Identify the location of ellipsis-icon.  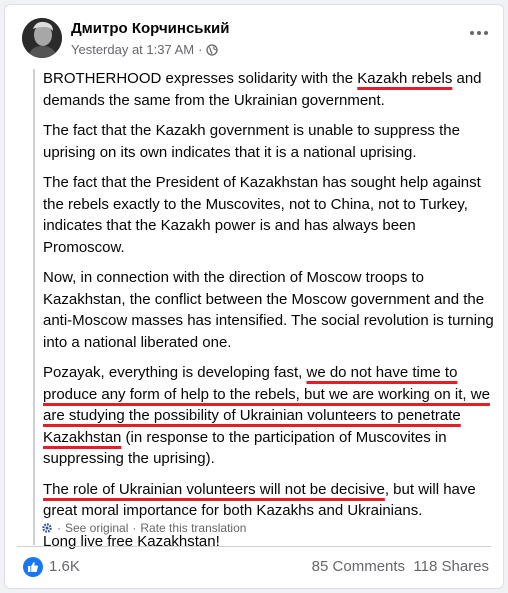
(479, 33).